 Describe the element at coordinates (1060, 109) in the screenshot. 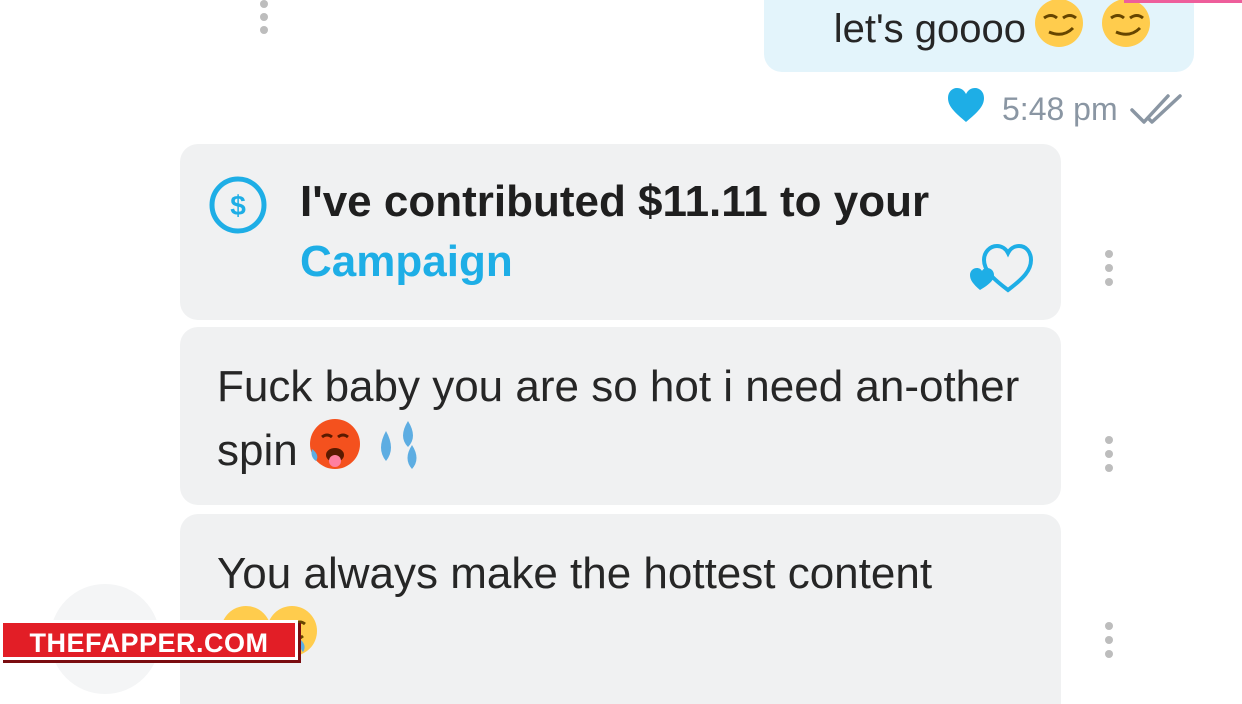

I see `message-timestamp: 5:48 pm` at that location.